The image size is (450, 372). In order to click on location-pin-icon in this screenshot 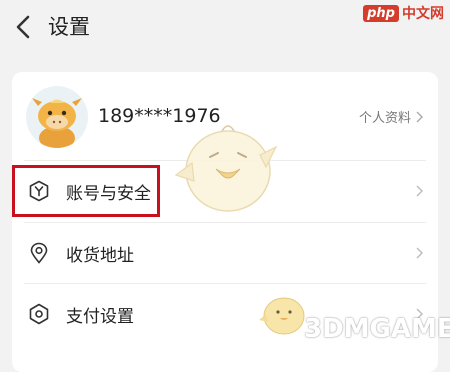, I will do `click(39, 253)`.